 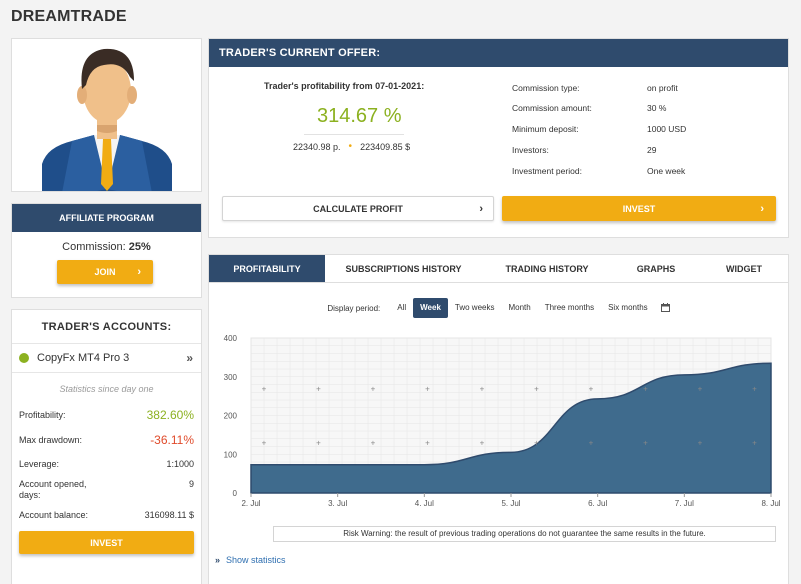 I want to click on profitability-value: 314.67 %, so click(x=359, y=116).